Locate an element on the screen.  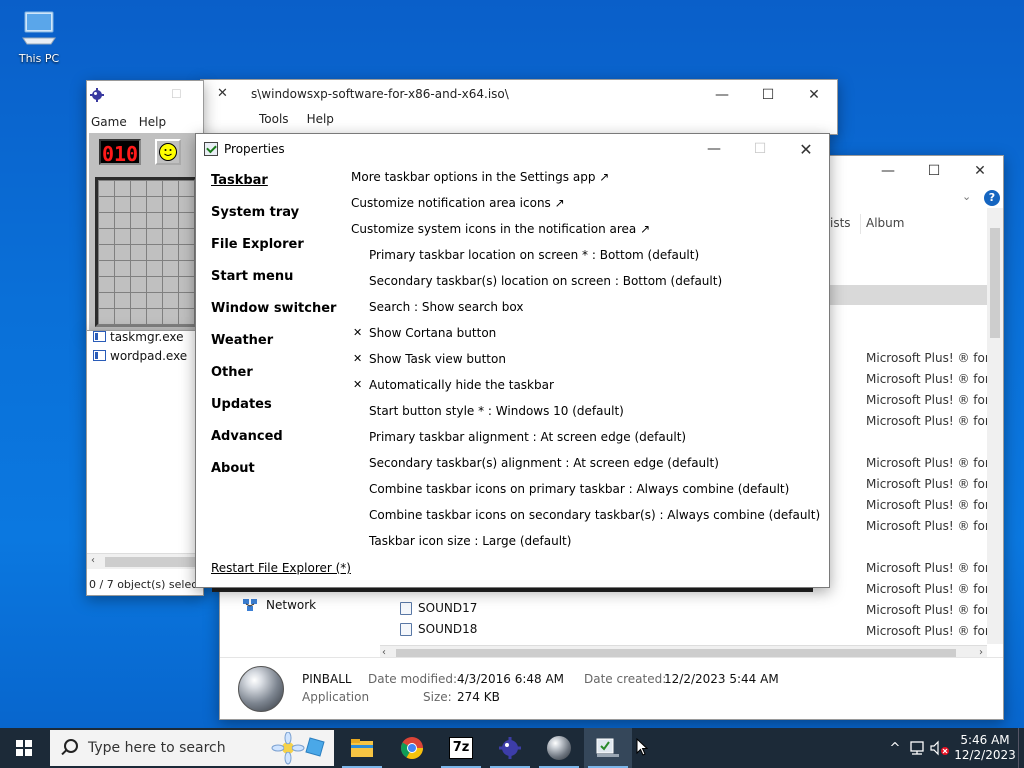
nav-weather: Weather is located at coordinates (242, 340).